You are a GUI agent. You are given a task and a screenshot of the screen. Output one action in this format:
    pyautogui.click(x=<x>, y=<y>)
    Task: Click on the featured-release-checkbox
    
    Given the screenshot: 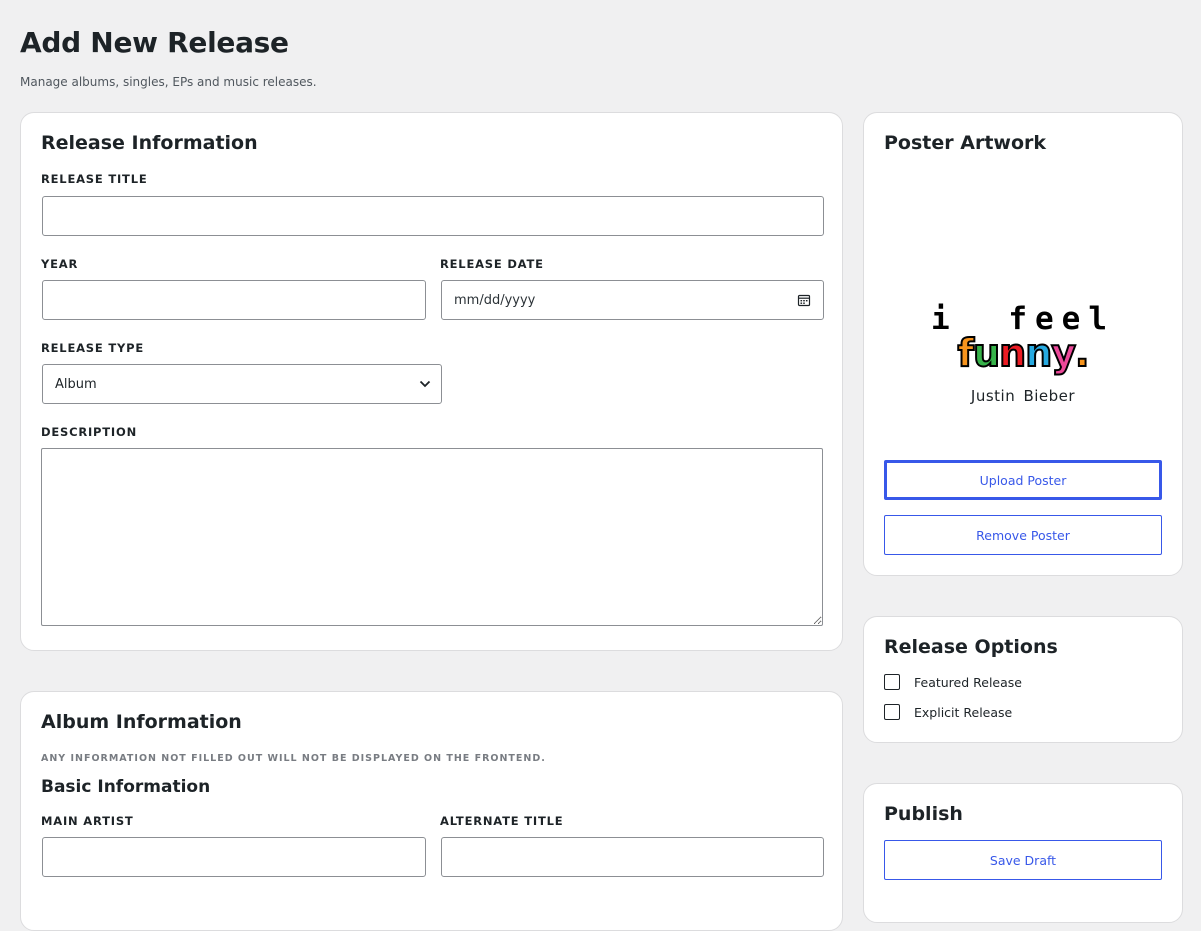 What is the action you would take?
    pyautogui.click(x=892, y=682)
    